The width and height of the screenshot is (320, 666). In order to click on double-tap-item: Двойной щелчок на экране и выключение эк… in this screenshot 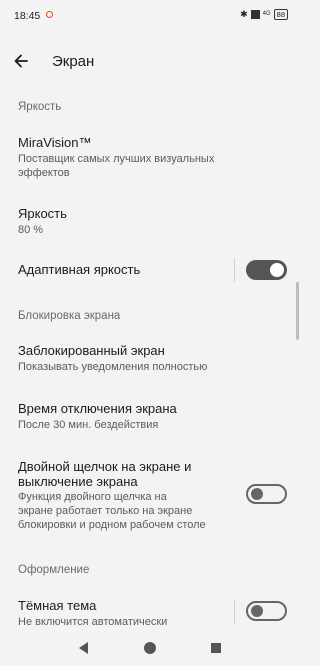, I will do `click(146, 494)`.